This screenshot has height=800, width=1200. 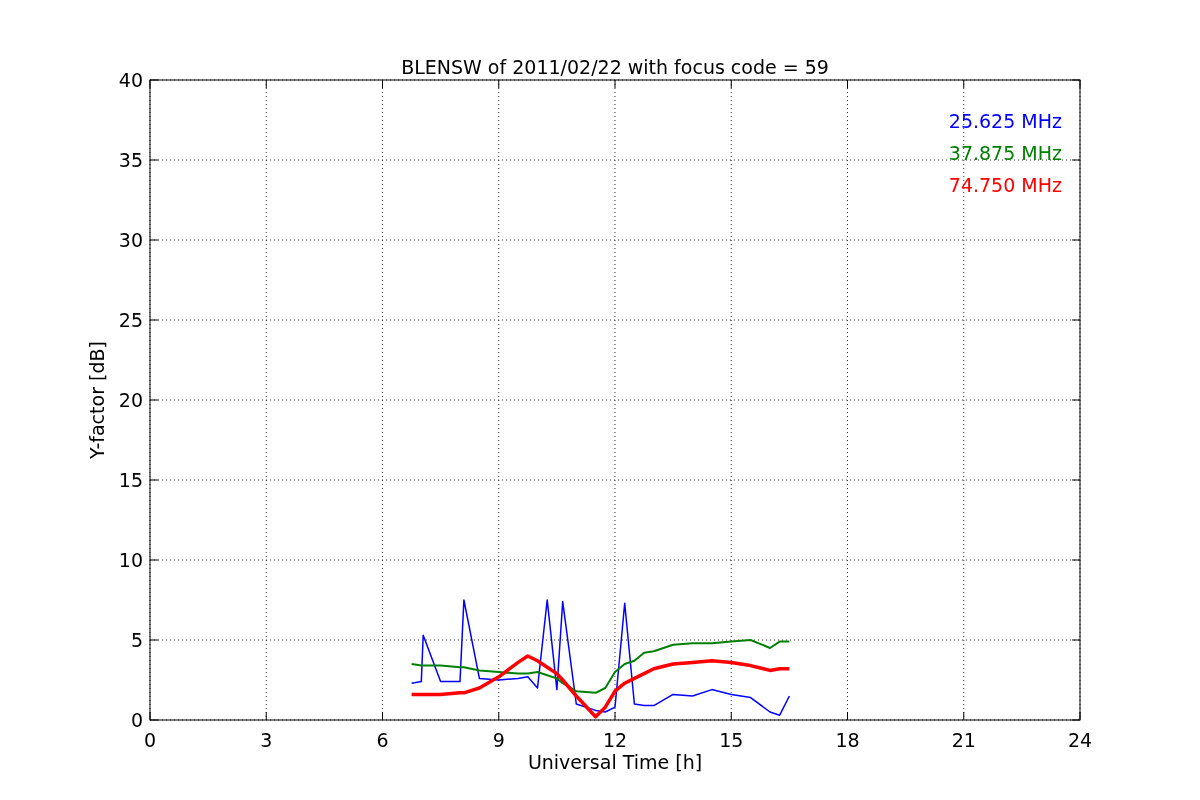 What do you see at coordinates (615, 67) in the screenshot?
I see `chart-title: BLENSW of 2011/02/22 with focus code = 59` at bounding box center [615, 67].